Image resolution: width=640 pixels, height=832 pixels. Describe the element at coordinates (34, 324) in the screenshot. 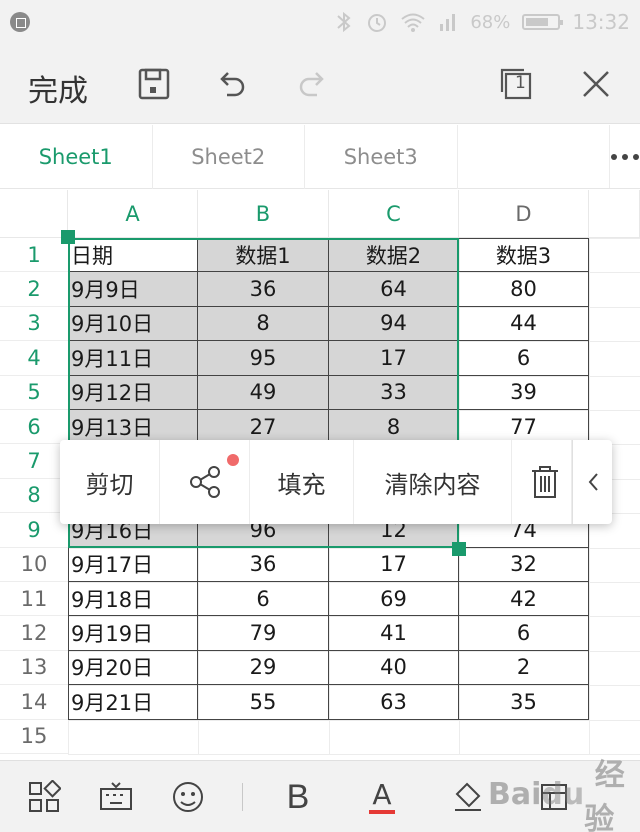

I see `row-header-3: 3` at that location.